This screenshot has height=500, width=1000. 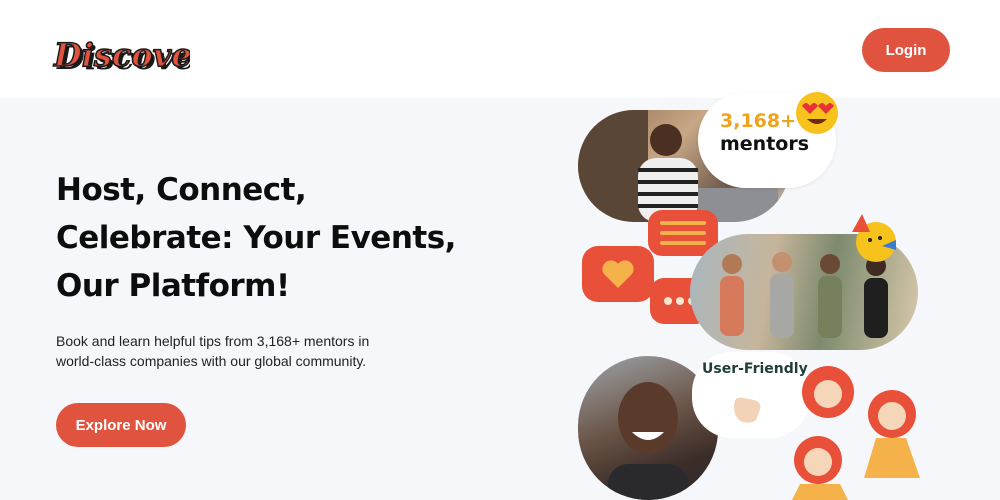 I want to click on discover-logo: Discover Discover, so click(x=120, y=52).